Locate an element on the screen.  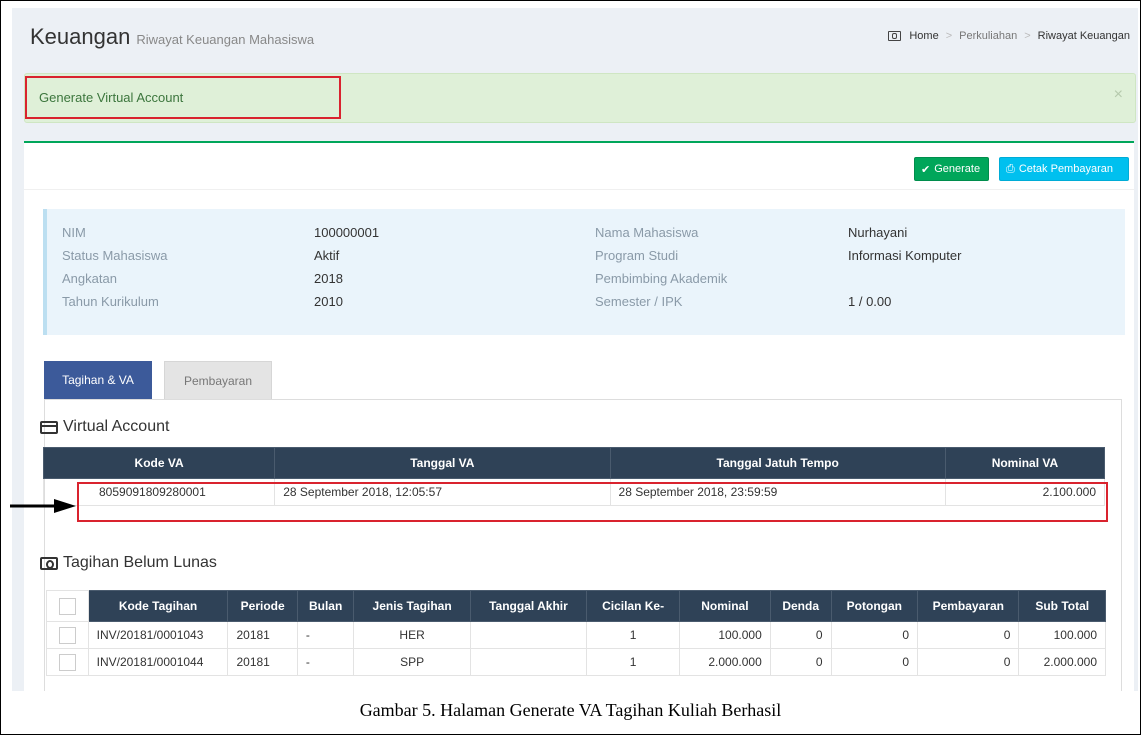
cell-subtotal: 2.000.000 is located at coordinates (1062, 662).